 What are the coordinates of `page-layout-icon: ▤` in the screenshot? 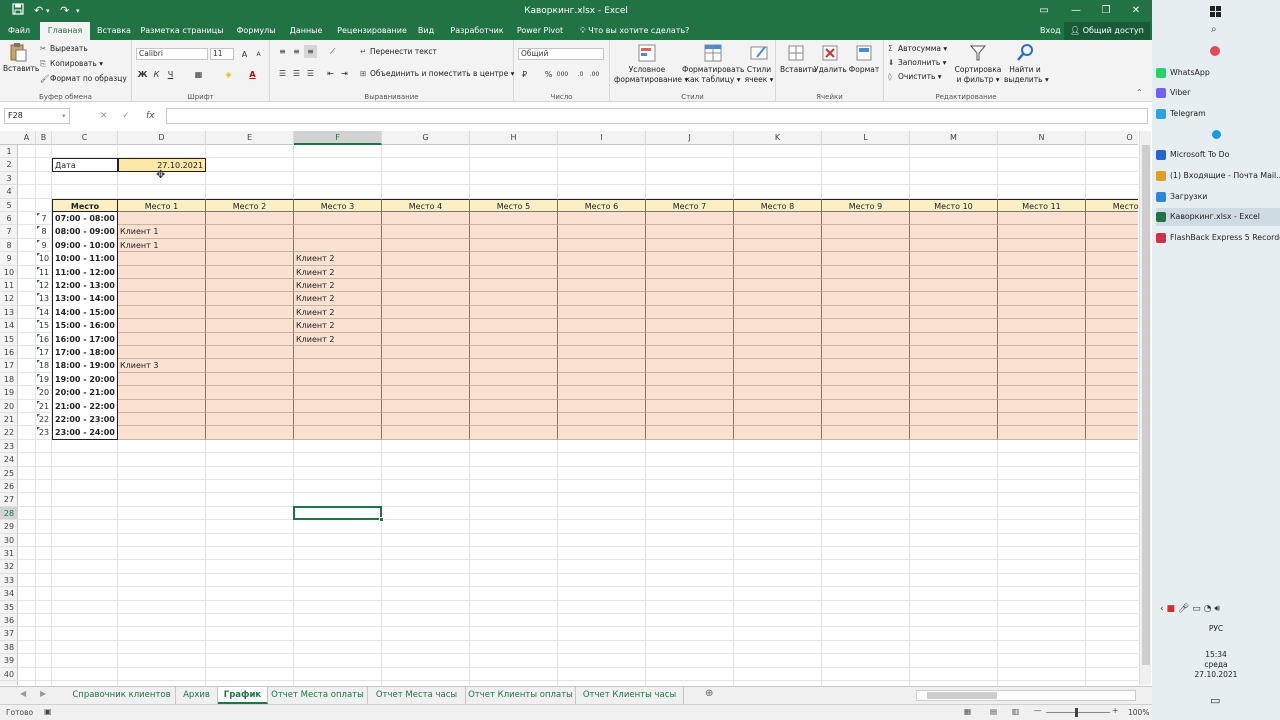 It's located at (993, 711).